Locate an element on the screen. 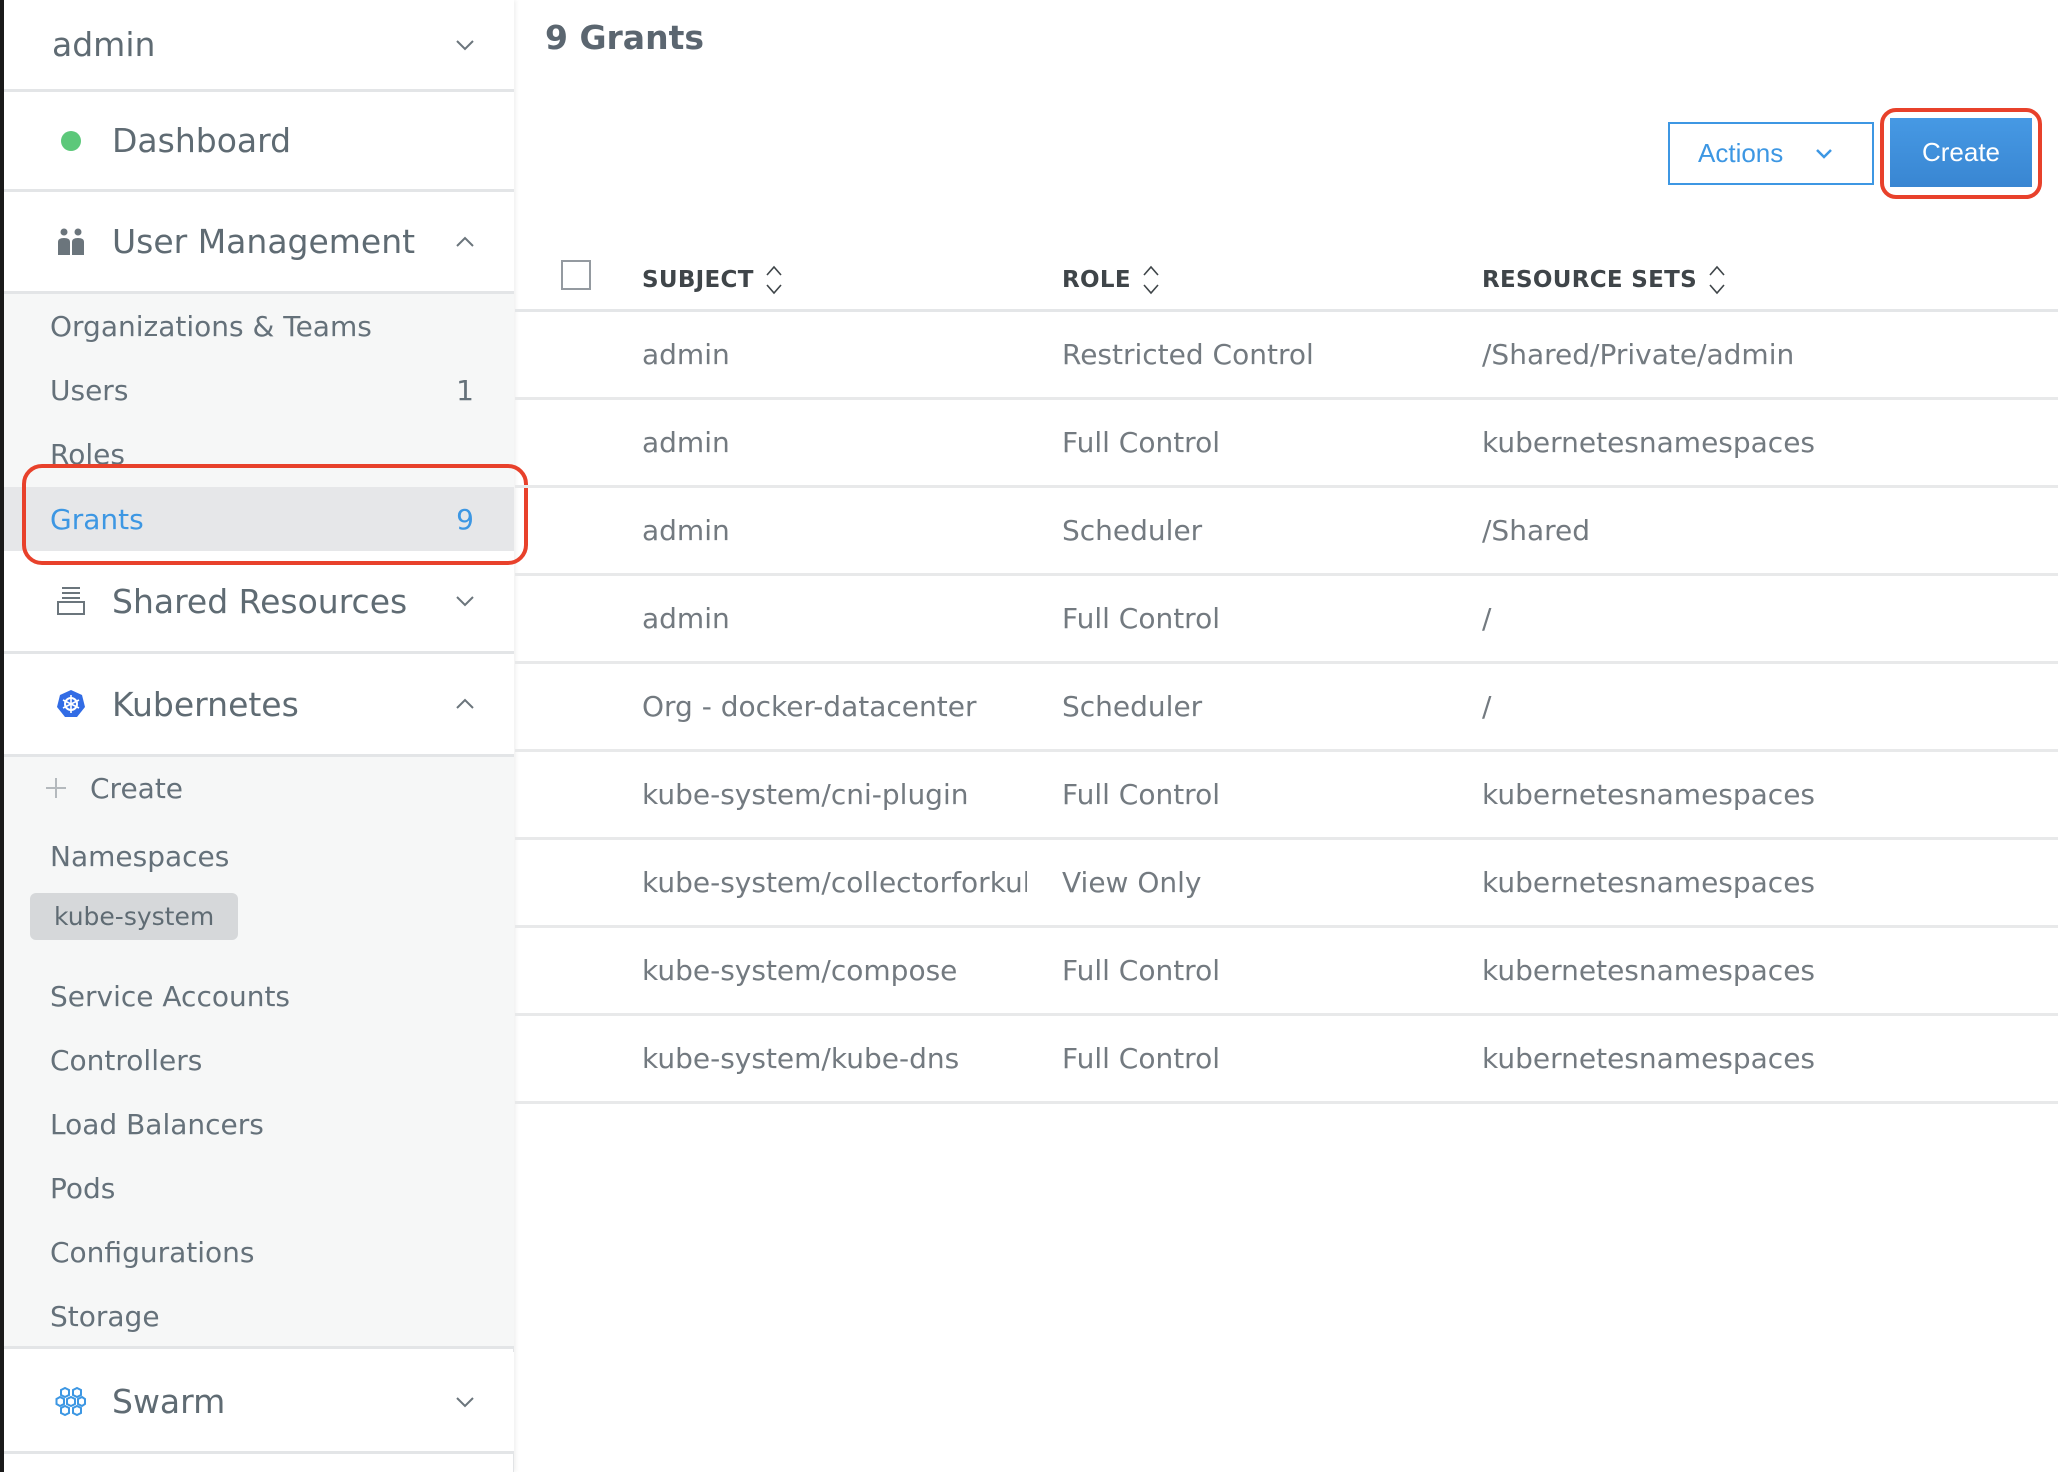 The width and height of the screenshot is (2058, 1472). sidebar-item-users: Users 1 is located at coordinates (259, 390).